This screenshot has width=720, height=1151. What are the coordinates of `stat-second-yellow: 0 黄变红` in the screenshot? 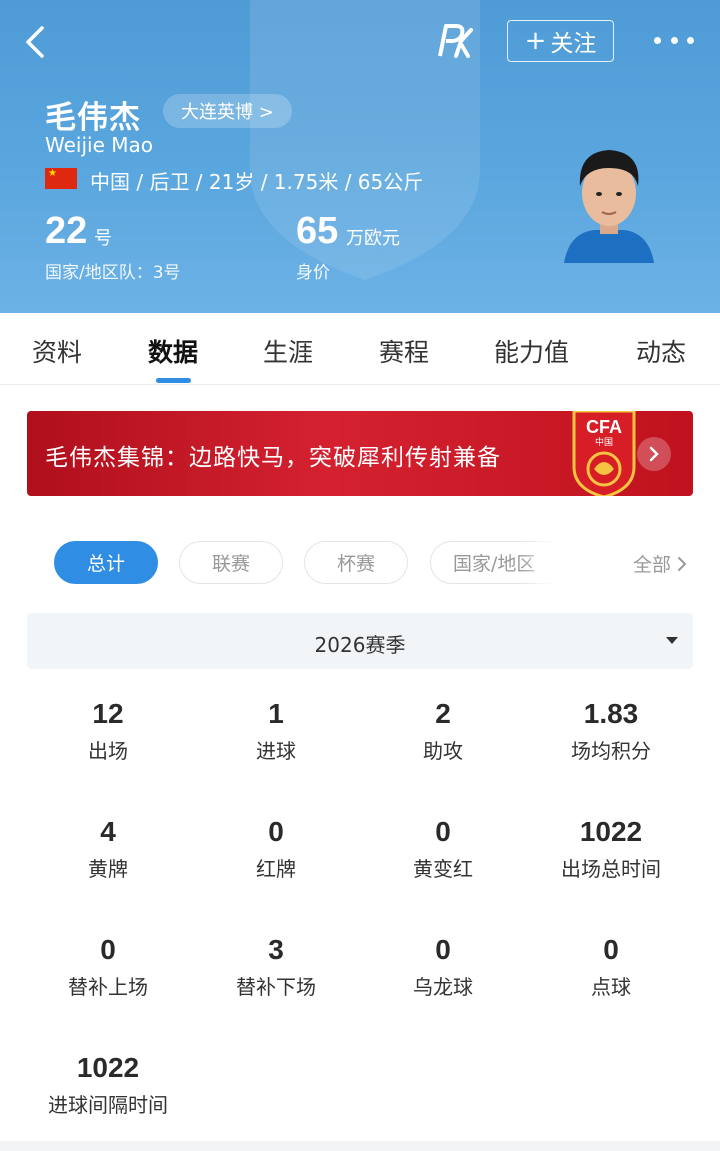 It's located at (443, 848).